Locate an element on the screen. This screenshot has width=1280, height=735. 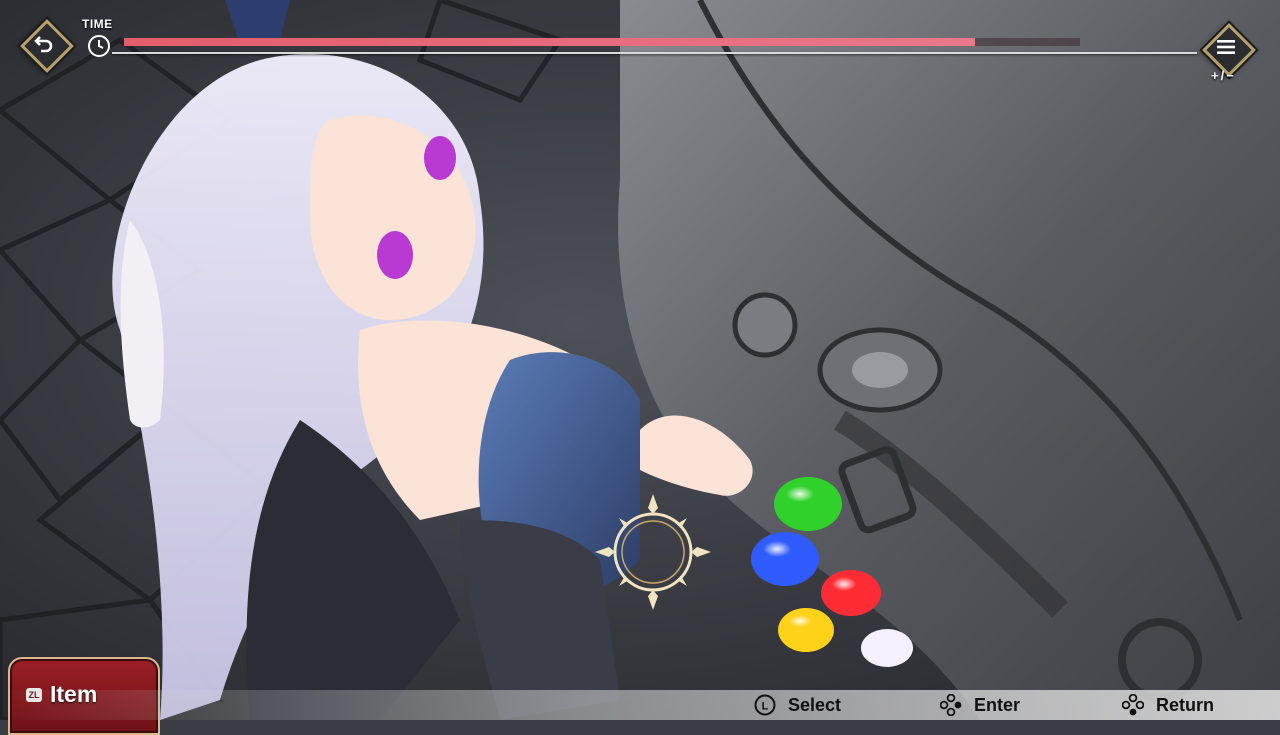
menu-icon is located at coordinates (1226, 47).